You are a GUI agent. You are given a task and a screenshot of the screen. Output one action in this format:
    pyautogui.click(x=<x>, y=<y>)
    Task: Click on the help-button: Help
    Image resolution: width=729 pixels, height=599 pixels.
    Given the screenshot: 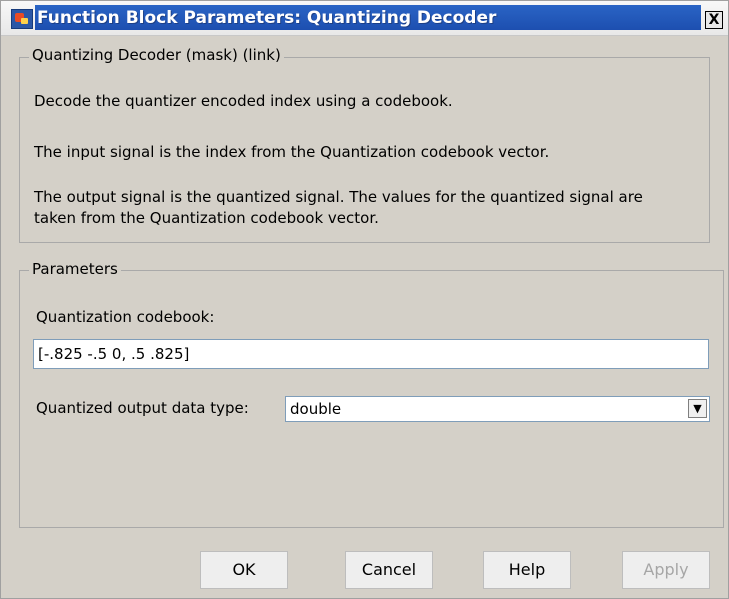 What is the action you would take?
    pyautogui.click(x=527, y=570)
    